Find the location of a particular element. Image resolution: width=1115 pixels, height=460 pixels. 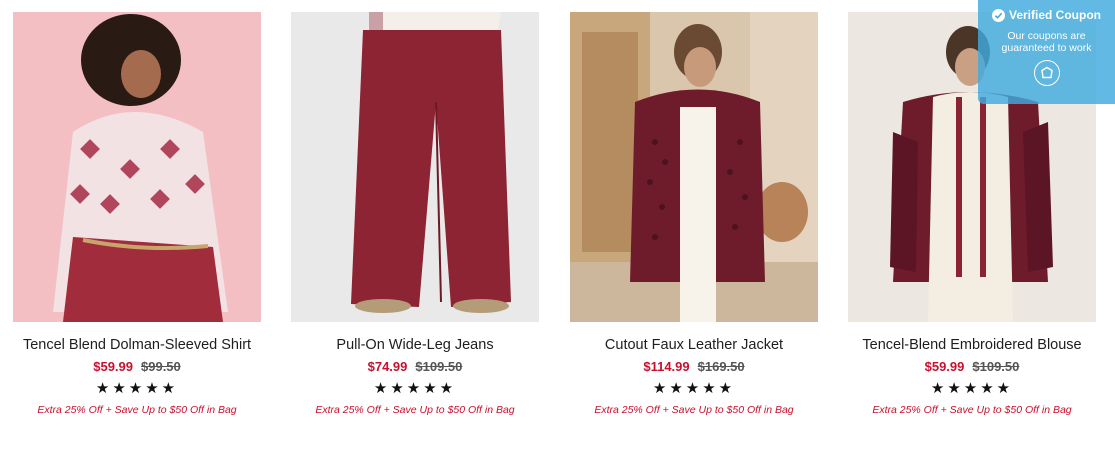

original-price: $169.50 is located at coordinates (721, 366).